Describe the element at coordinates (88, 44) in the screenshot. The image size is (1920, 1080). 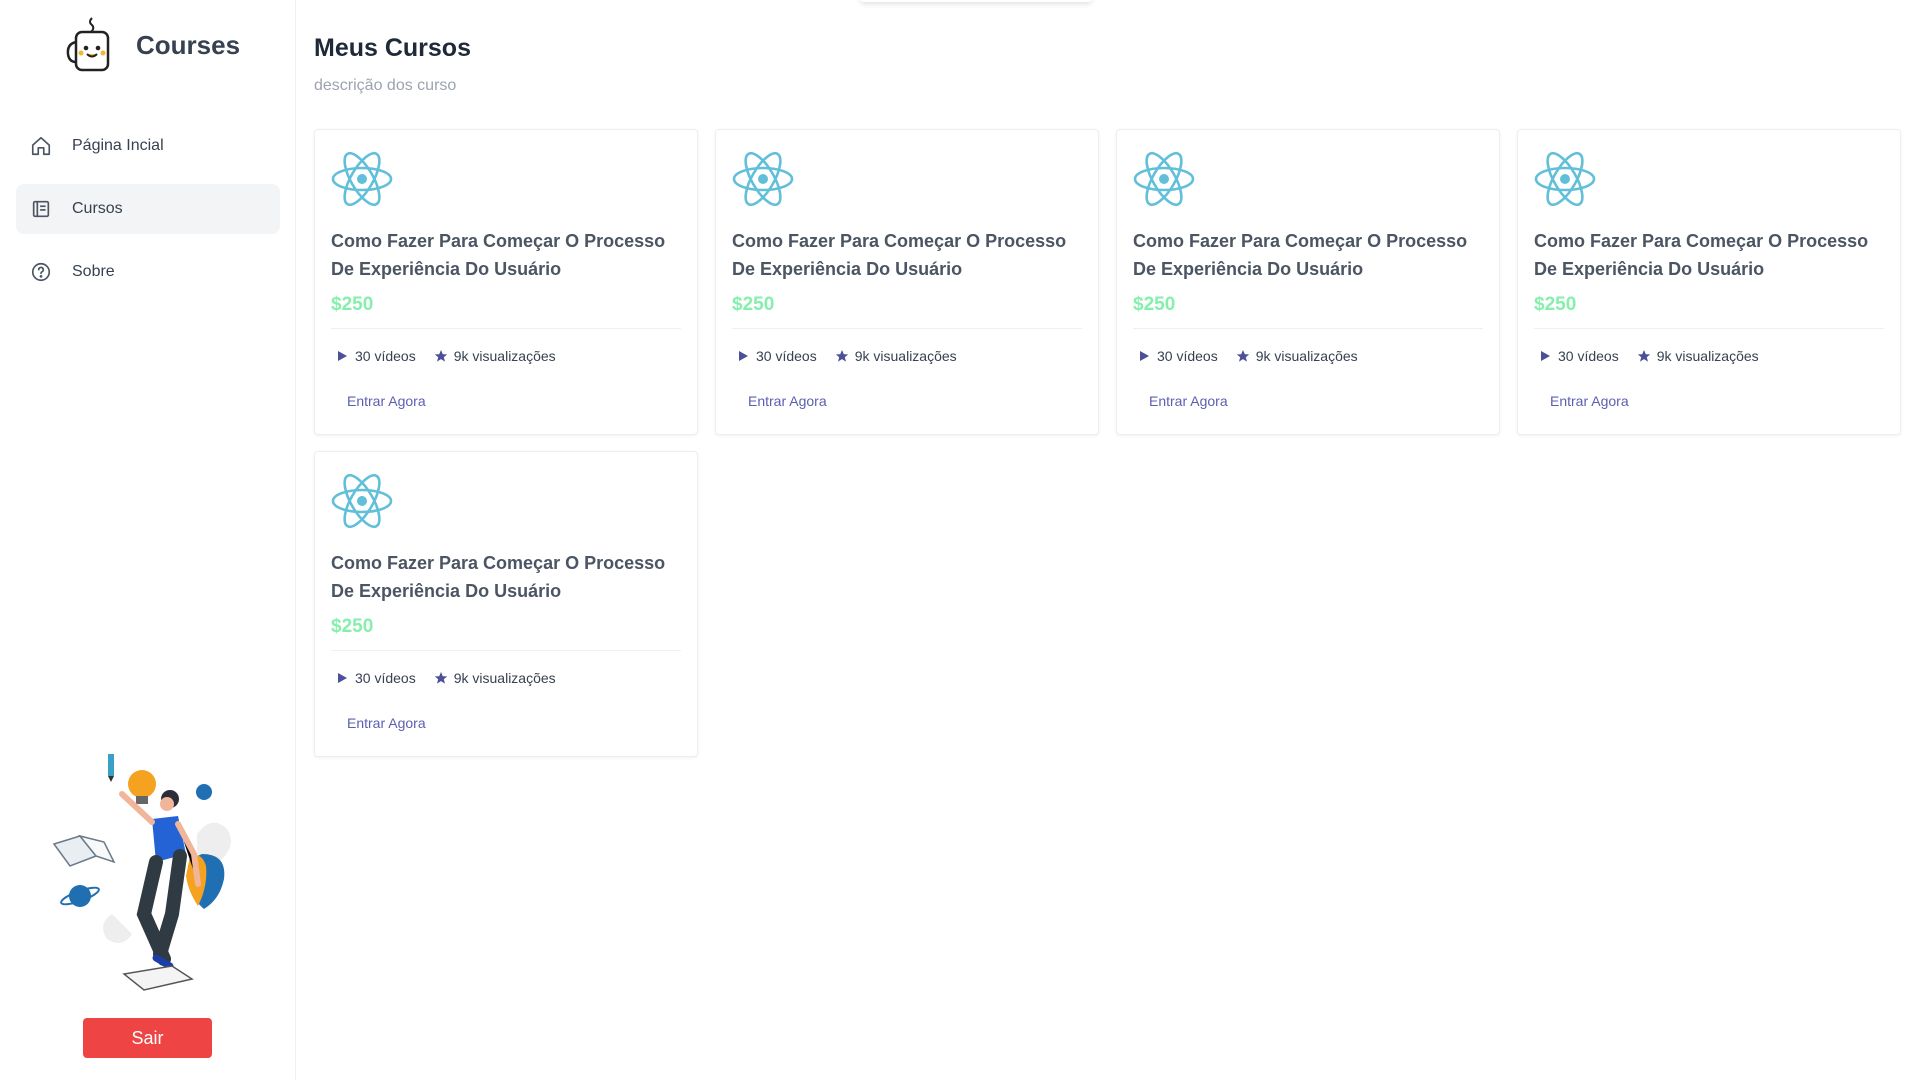
I see `coffee-mug-logo-icon` at that location.